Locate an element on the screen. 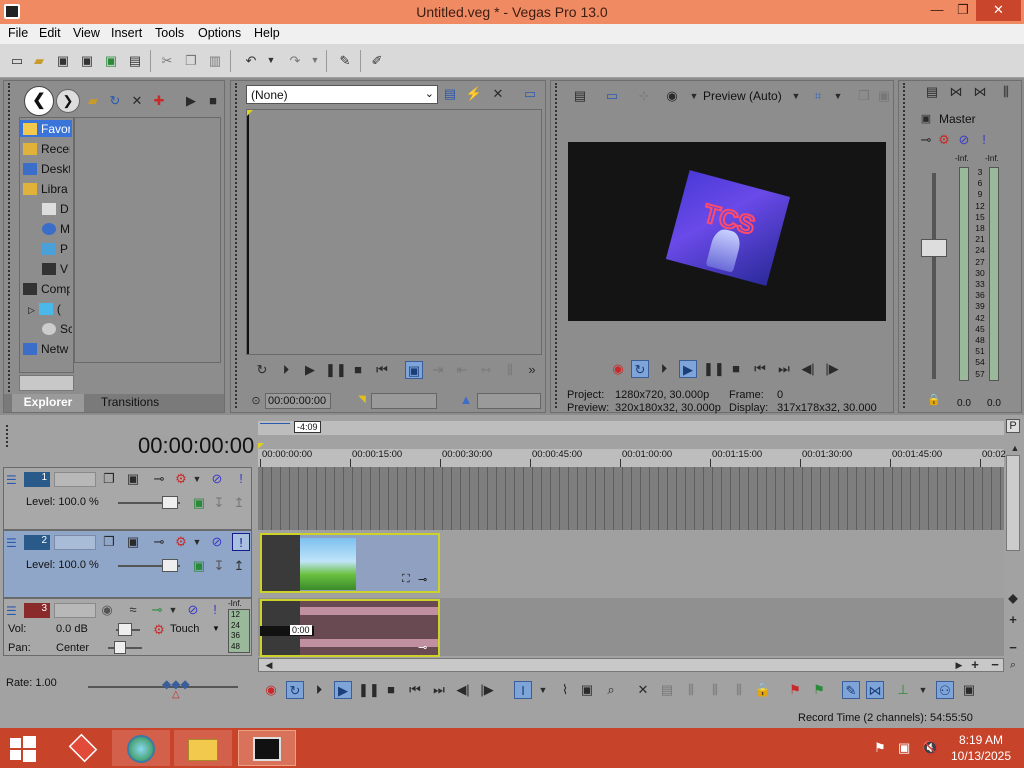  zoom-in-time-icon: + is located at coordinates (975, 665).